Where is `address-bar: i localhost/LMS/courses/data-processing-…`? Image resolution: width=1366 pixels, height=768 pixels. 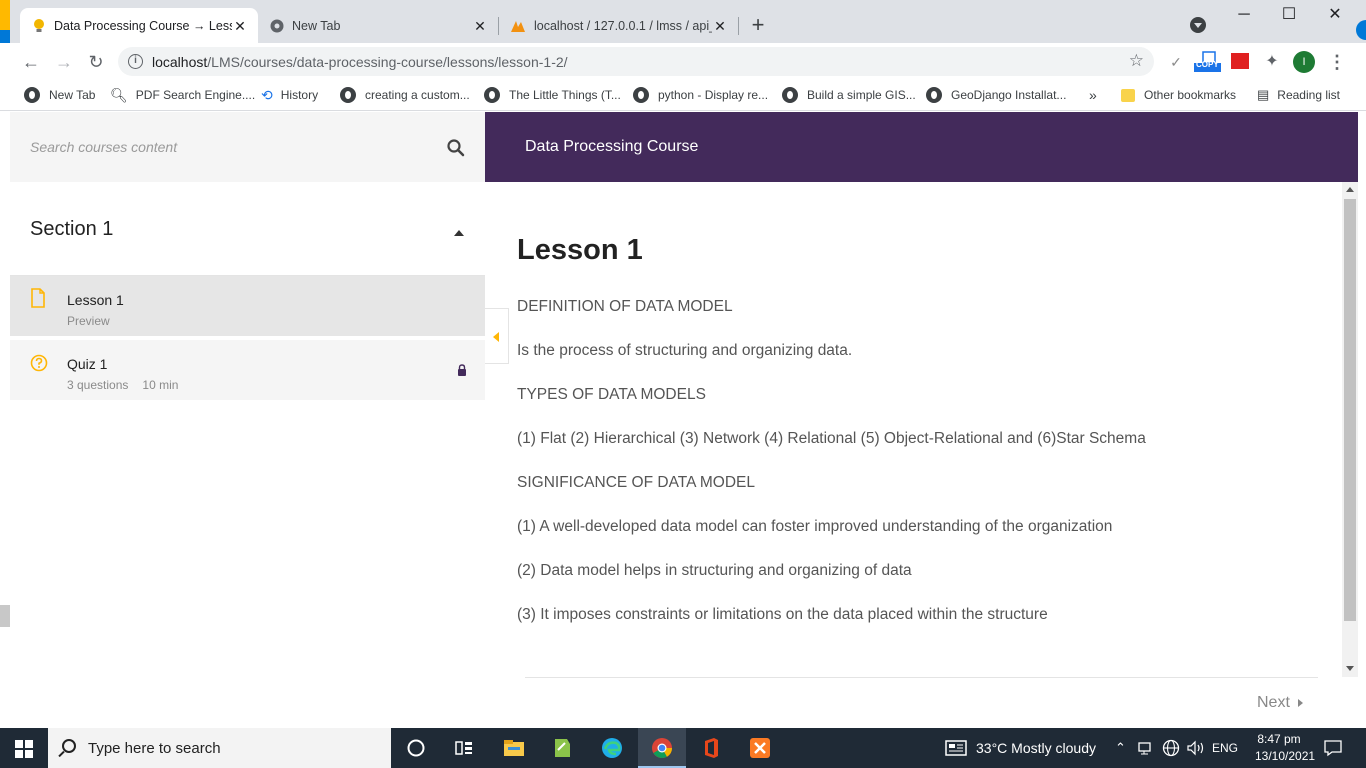
address-bar: i localhost/LMS/courses/data-processing-… is located at coordinates (636, 61).